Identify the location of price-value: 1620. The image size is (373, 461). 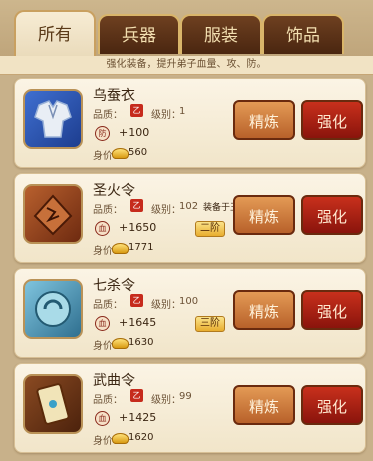
(141, 437).